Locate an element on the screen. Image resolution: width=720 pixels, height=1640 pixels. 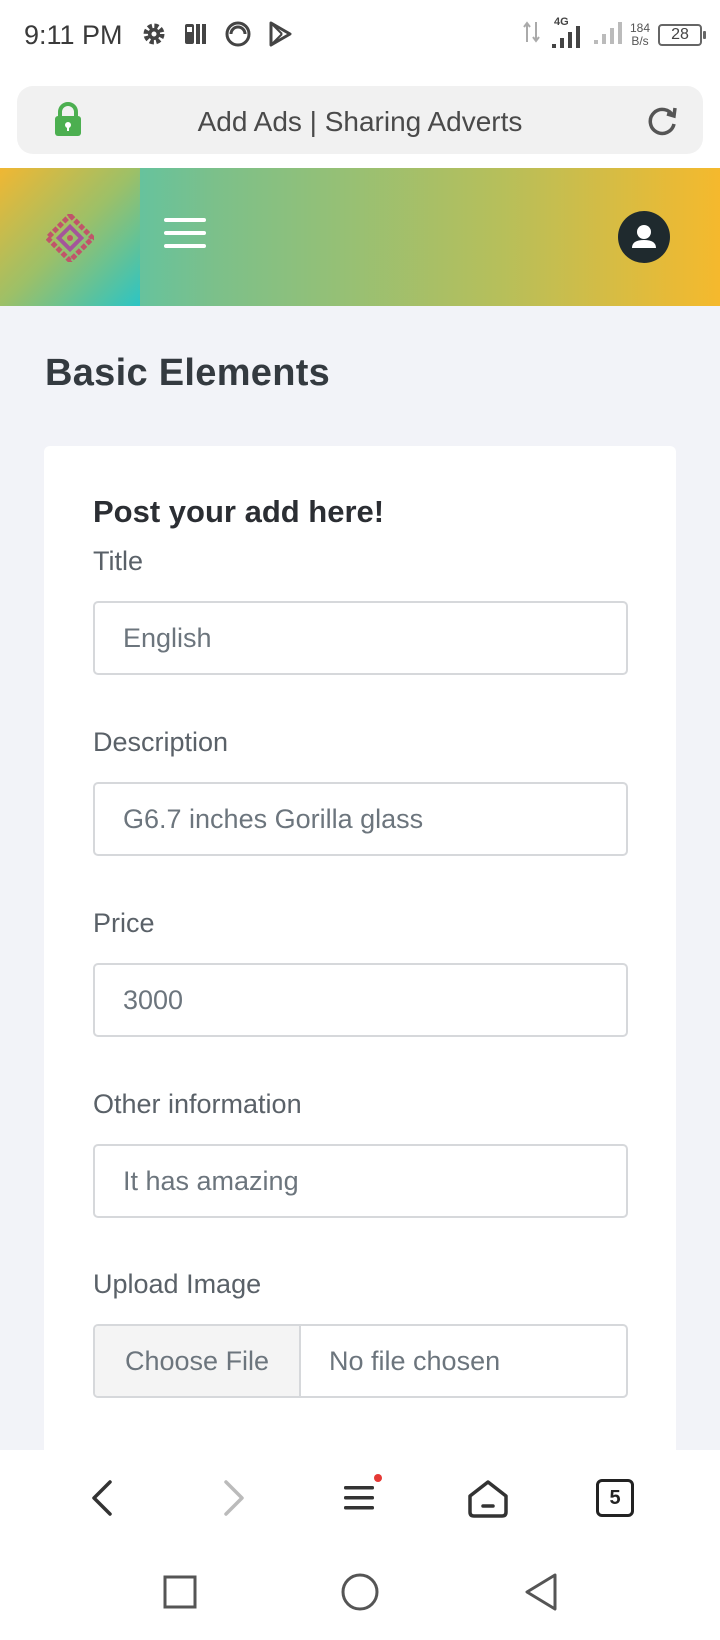
speed-unit: B/s is located at coordinates (640, 40).